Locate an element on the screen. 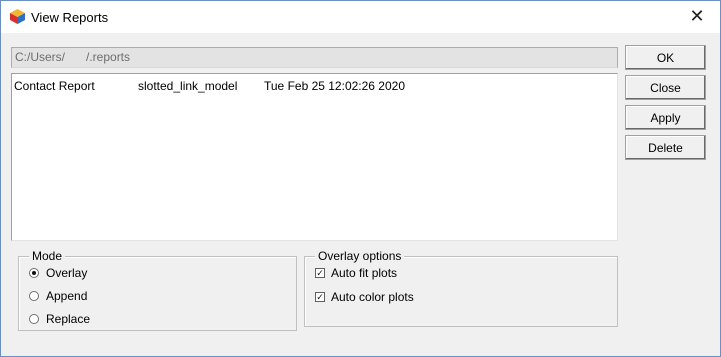 This screenshot has height=357, width=721. reports-path-field: C:/Users/ /.reports is located at coordinates (314, 57).